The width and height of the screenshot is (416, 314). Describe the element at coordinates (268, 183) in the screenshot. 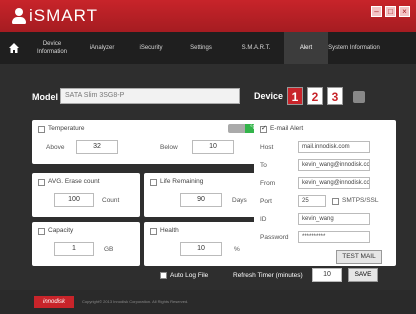

I see `from-label: From` at that location.